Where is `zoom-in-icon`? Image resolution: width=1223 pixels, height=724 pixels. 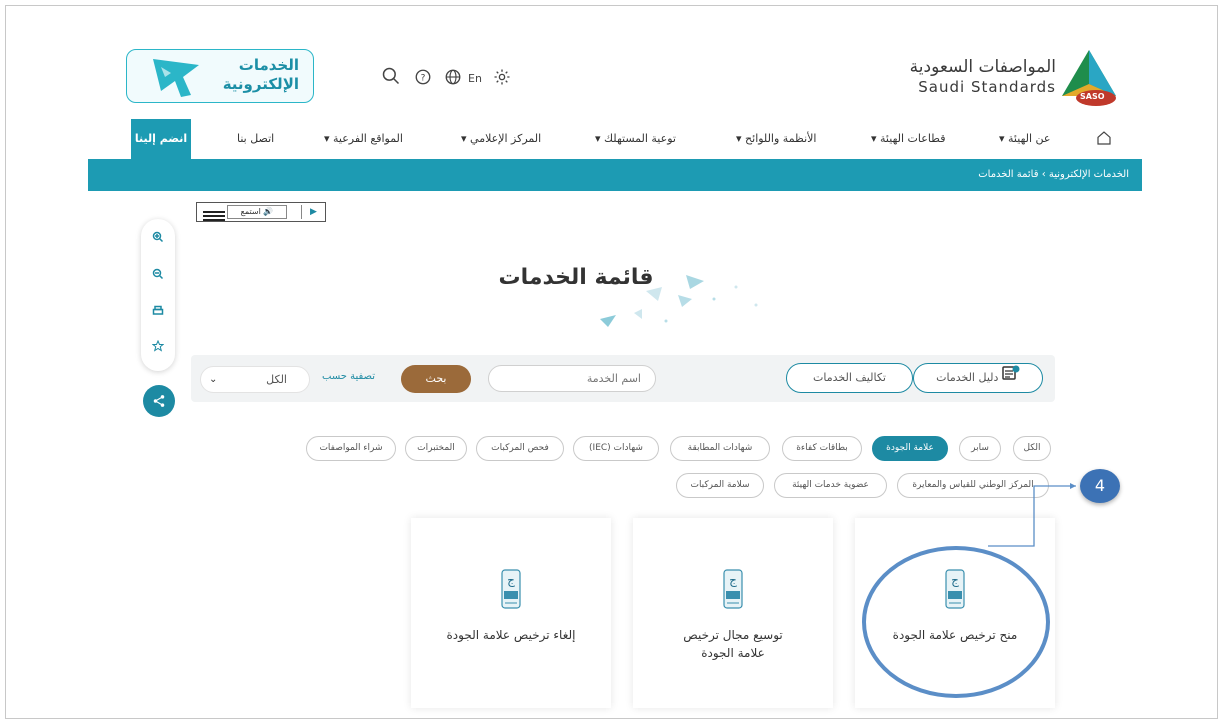
zoom-in-icon is located at coordinates (158, 237).